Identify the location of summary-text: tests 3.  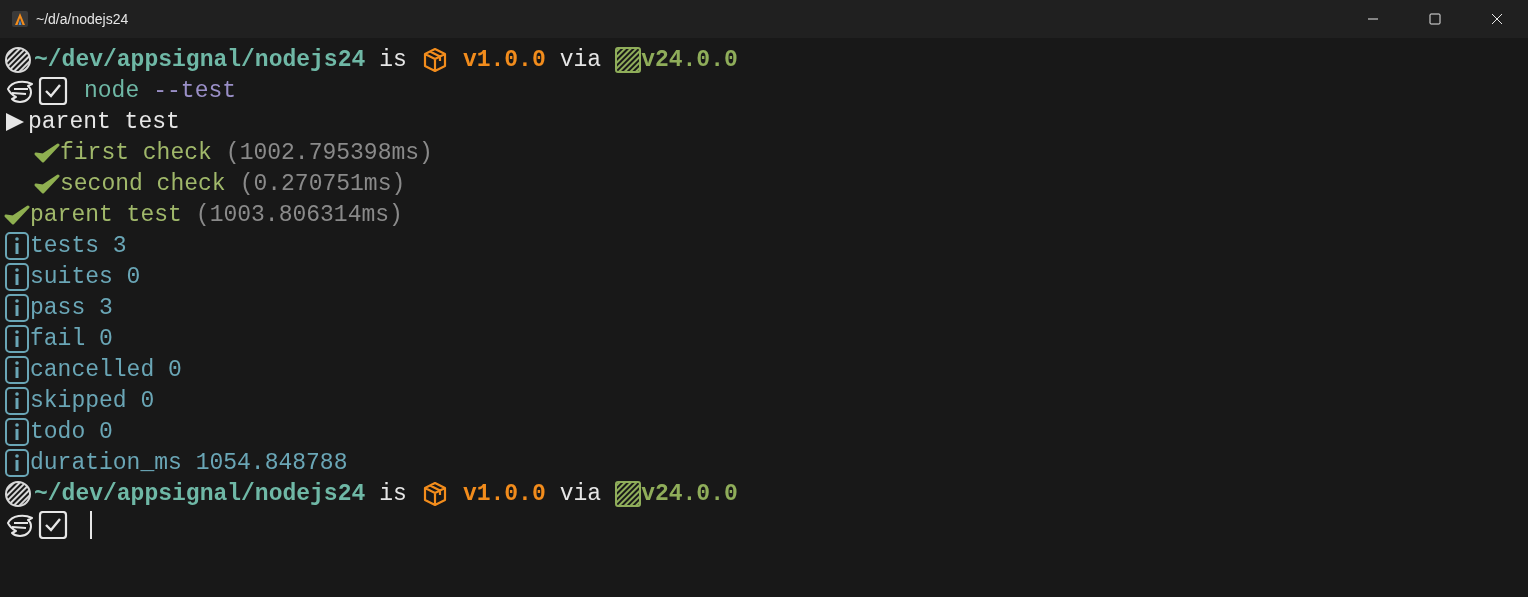
(78, 245).